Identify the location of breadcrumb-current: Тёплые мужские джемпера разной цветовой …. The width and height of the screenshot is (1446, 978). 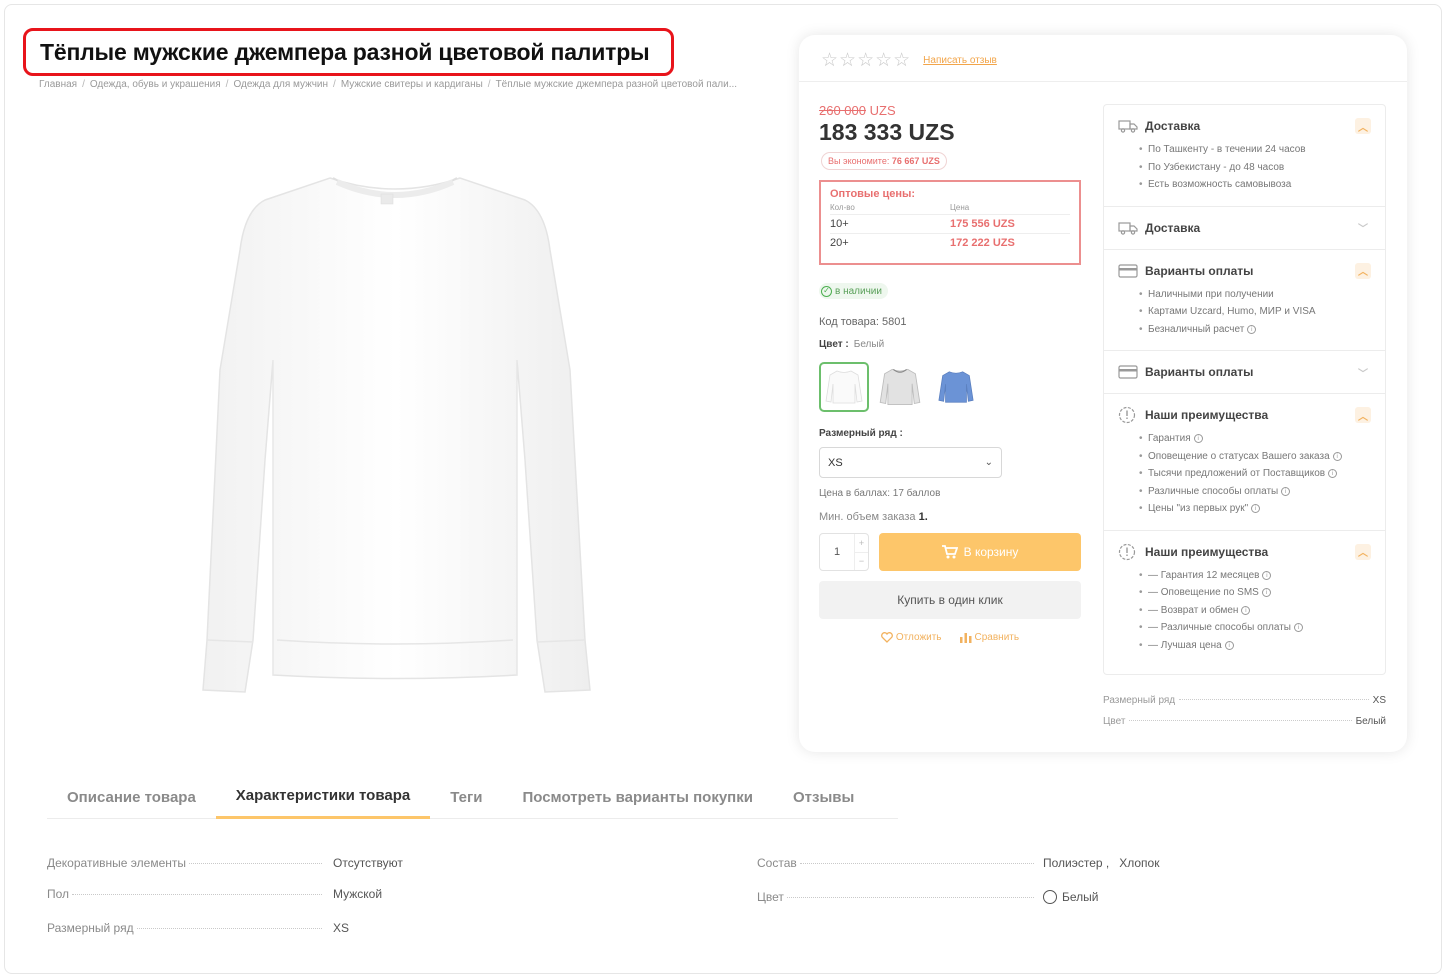
(616, 84).